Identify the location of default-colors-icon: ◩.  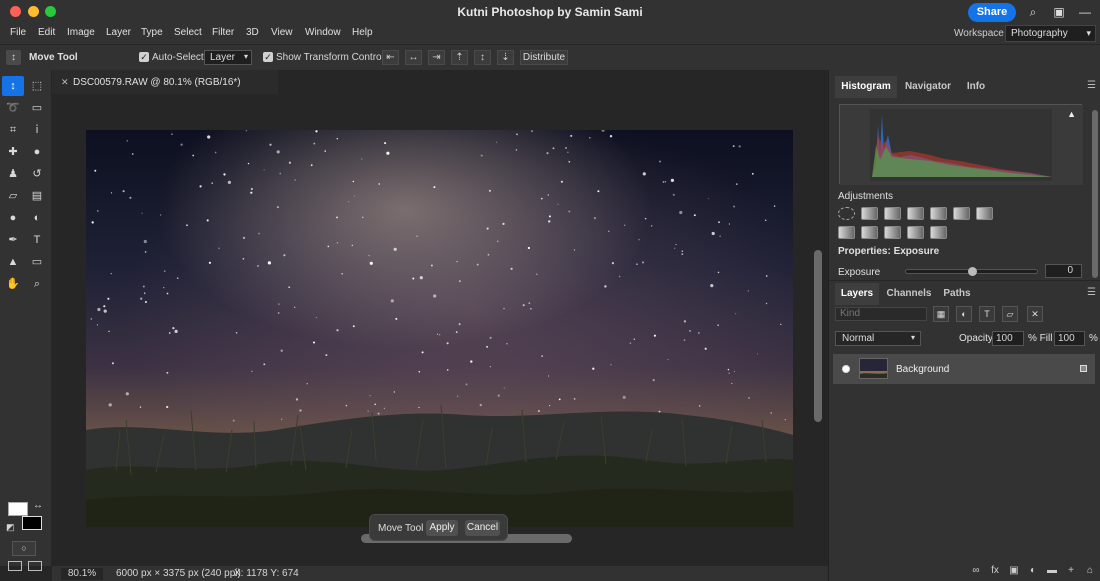
(10, 527).